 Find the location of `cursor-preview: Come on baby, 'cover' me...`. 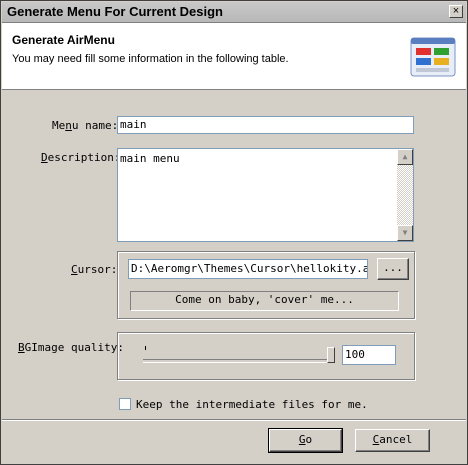

cursor-preview: Come on baby, 'cover' me... is located at coordinates (264, 301).